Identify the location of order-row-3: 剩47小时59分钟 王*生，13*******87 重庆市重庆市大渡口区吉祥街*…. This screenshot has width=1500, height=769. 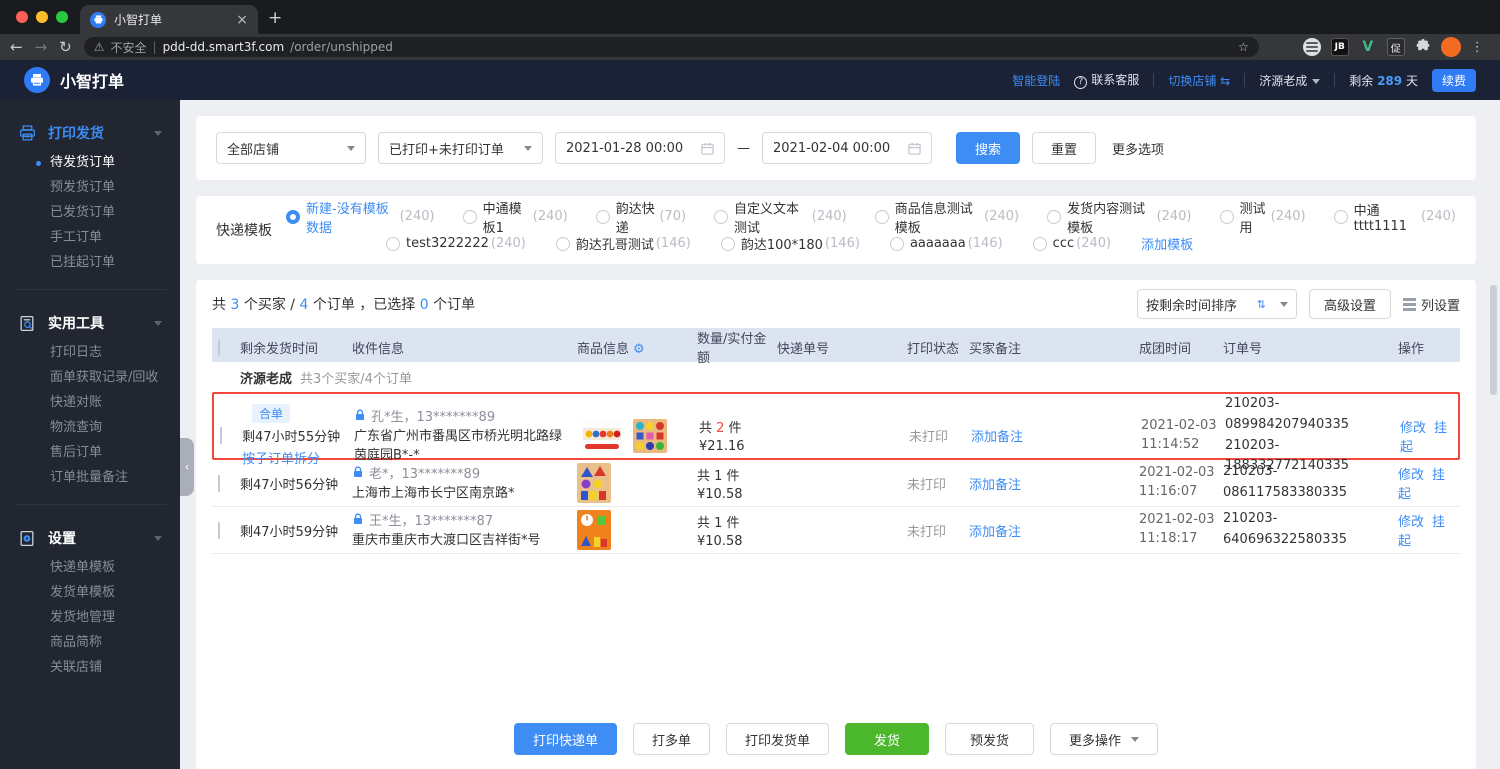
(836, 530).